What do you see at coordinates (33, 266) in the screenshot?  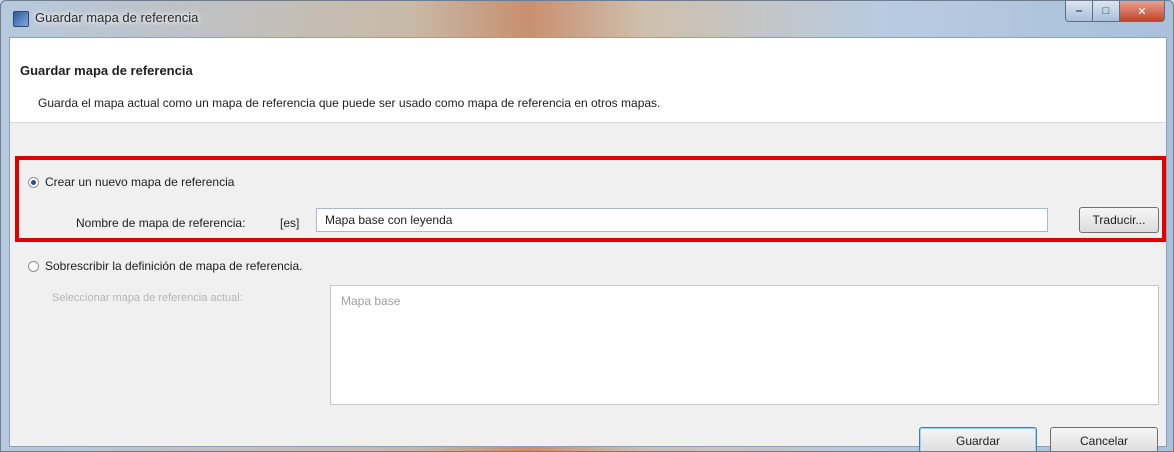 I see `radio-overwrite-indicator` at bounding box center [33, 266].